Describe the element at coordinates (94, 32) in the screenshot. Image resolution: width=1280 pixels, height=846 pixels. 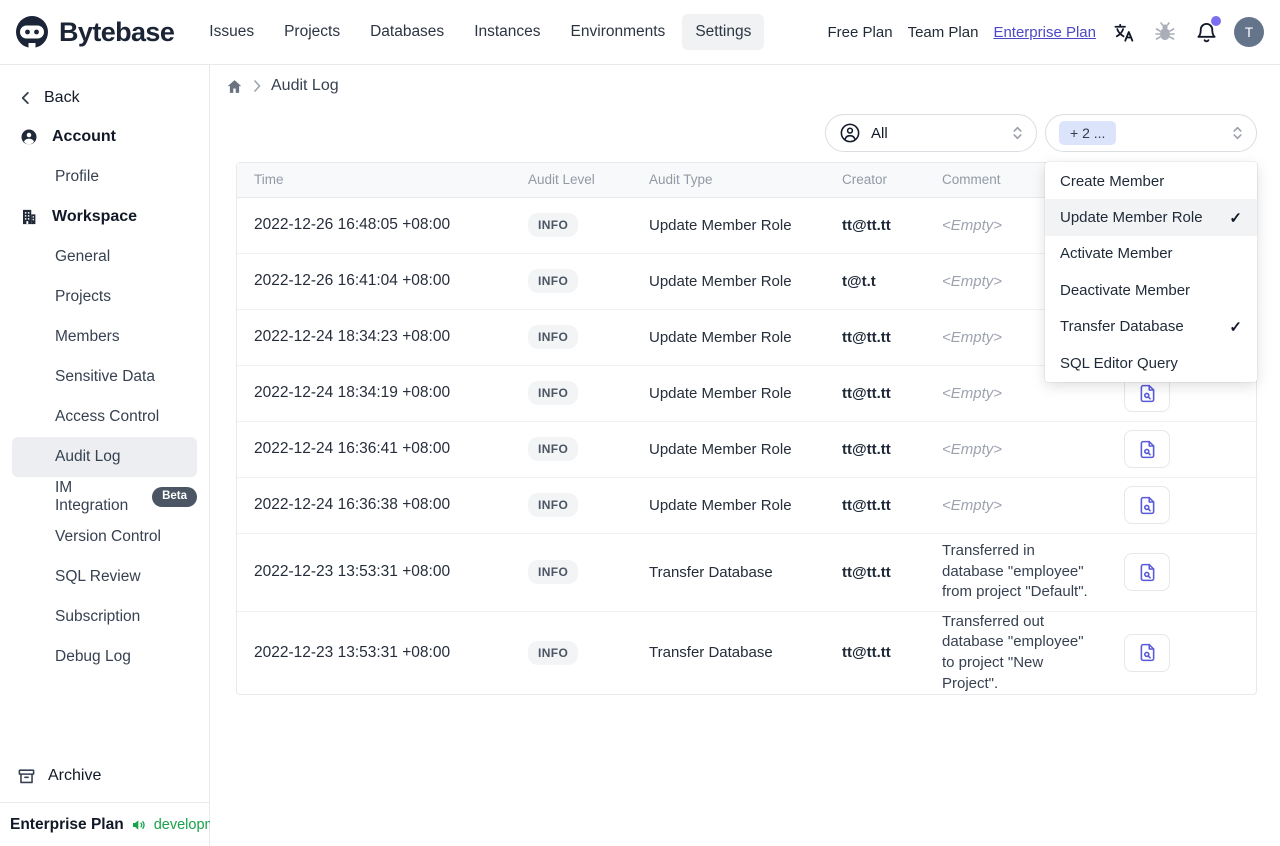
I see `bytebase-logo: Bytebase` at that location.